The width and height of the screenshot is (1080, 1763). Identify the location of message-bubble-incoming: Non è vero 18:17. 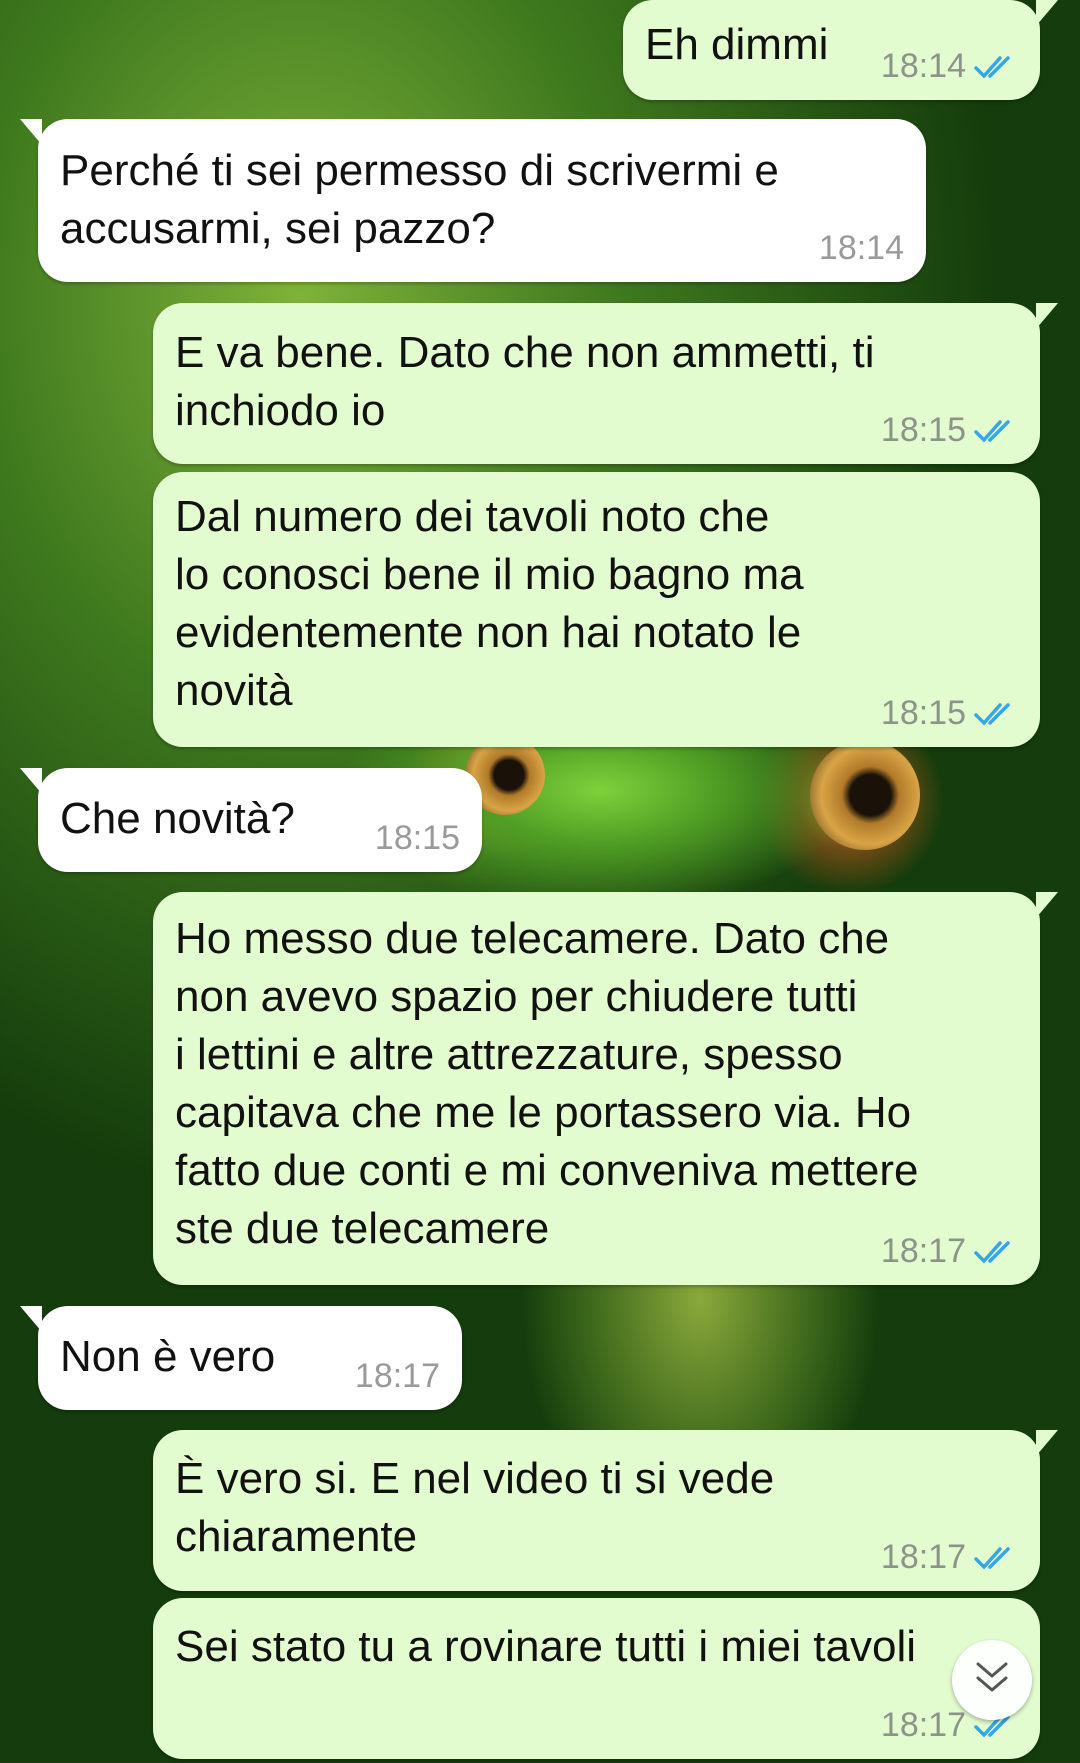
(241, 1358).